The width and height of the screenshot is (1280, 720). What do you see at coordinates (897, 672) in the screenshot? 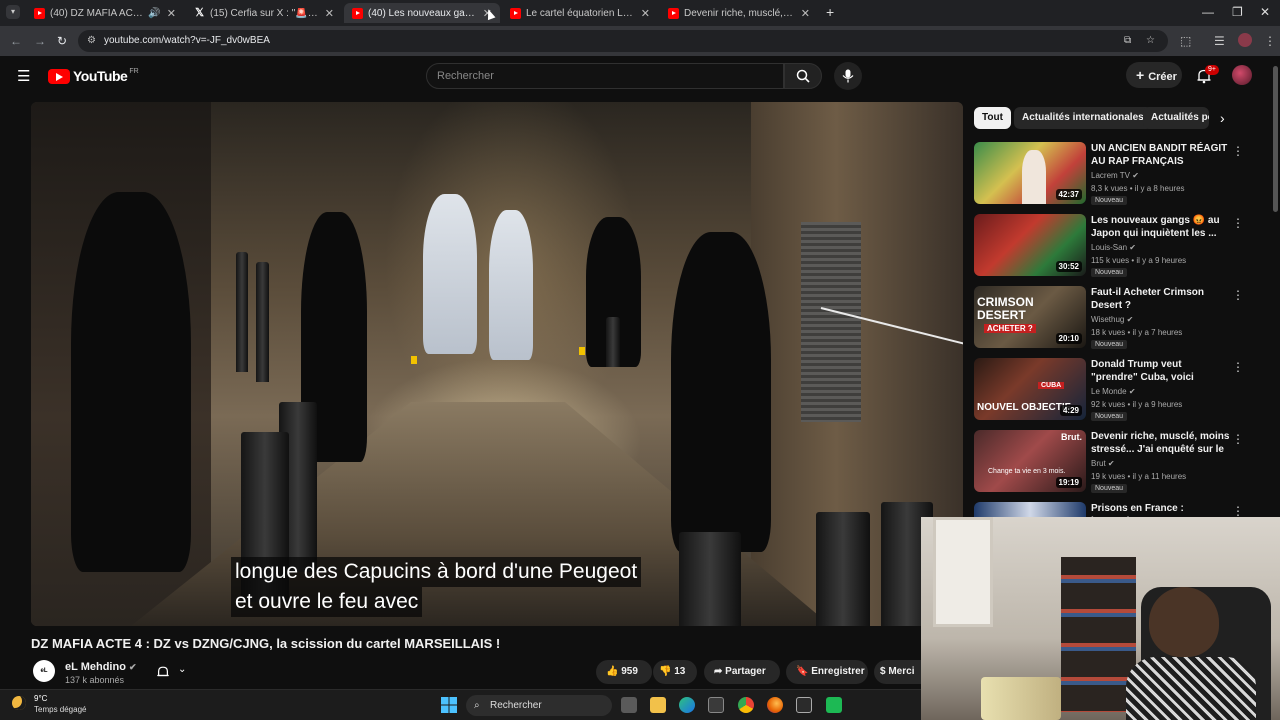
I see `thanks-button: $ Merci` at bounding box center [897, 672].